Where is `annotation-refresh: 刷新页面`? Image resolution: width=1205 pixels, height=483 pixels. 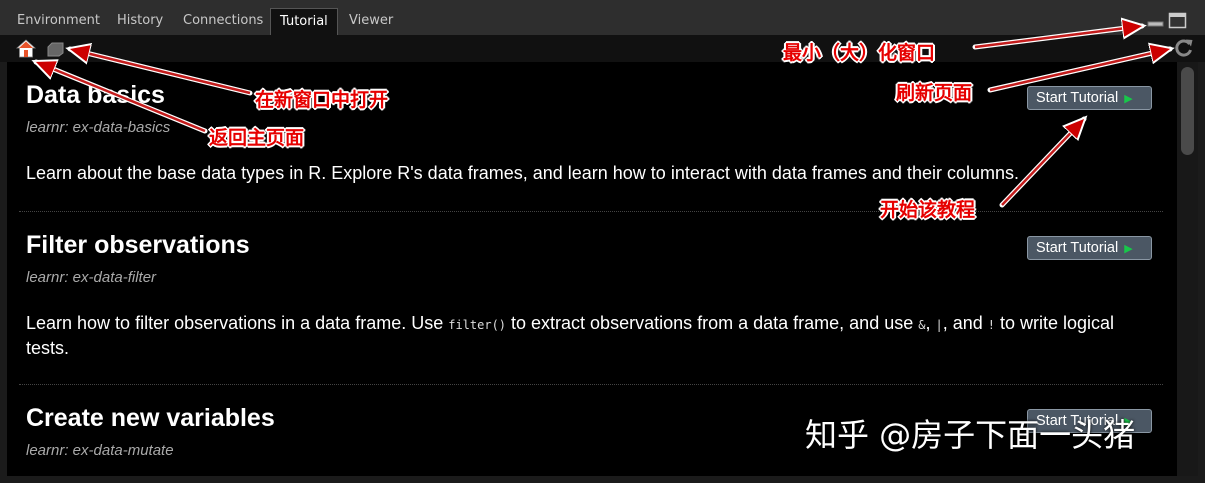 annotation-refresh: 刷新页面 is located at coordinates (934, 93).